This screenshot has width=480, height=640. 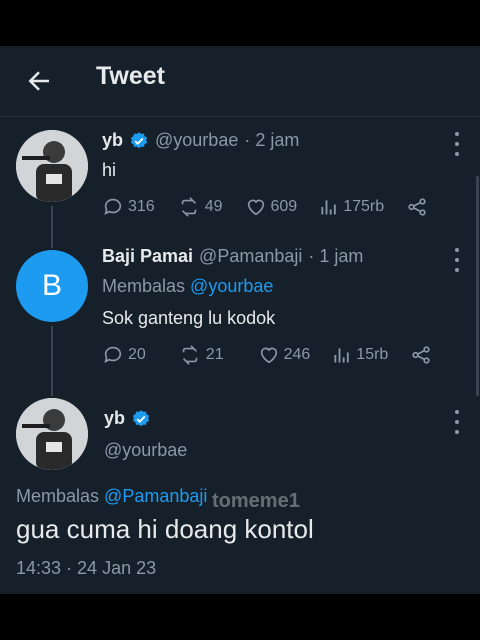 I want to click on like-button: 609, so click(x=271, y=207).